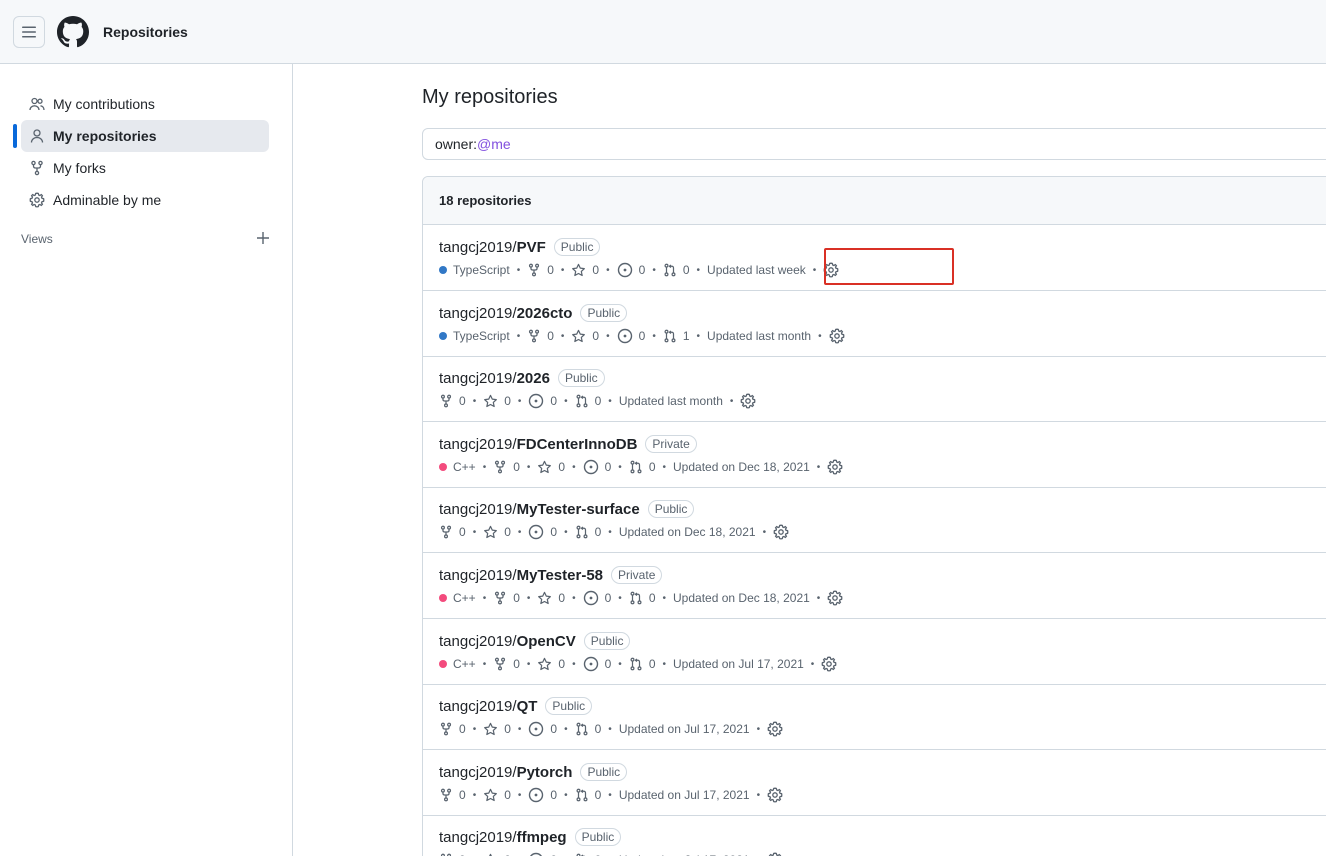 The width and height of the screenshot is (1326, 856). What do you see at coordinates (538, 444) in the screenshot?
I see `repo-link: tangcj2019/FDCenterInnoDB` at bounding box center [538, 444].